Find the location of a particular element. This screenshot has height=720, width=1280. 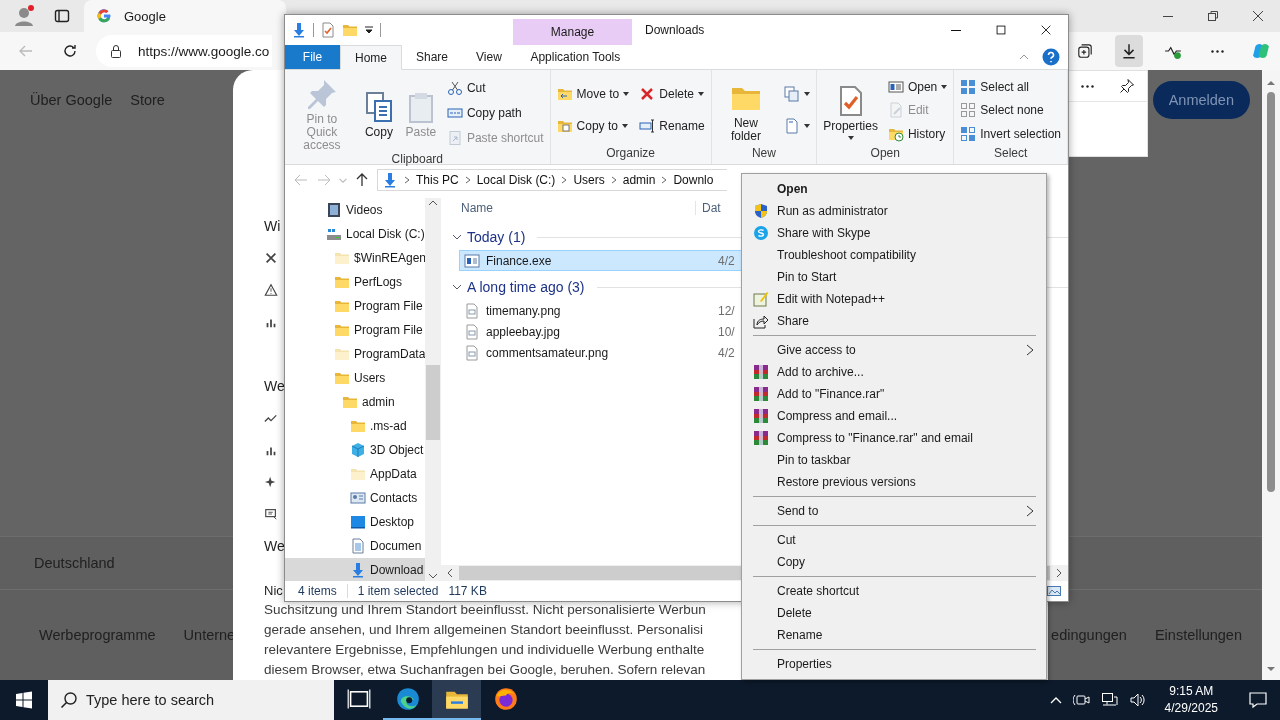

ribbon-tab: File is located at coordinates (312, 57).